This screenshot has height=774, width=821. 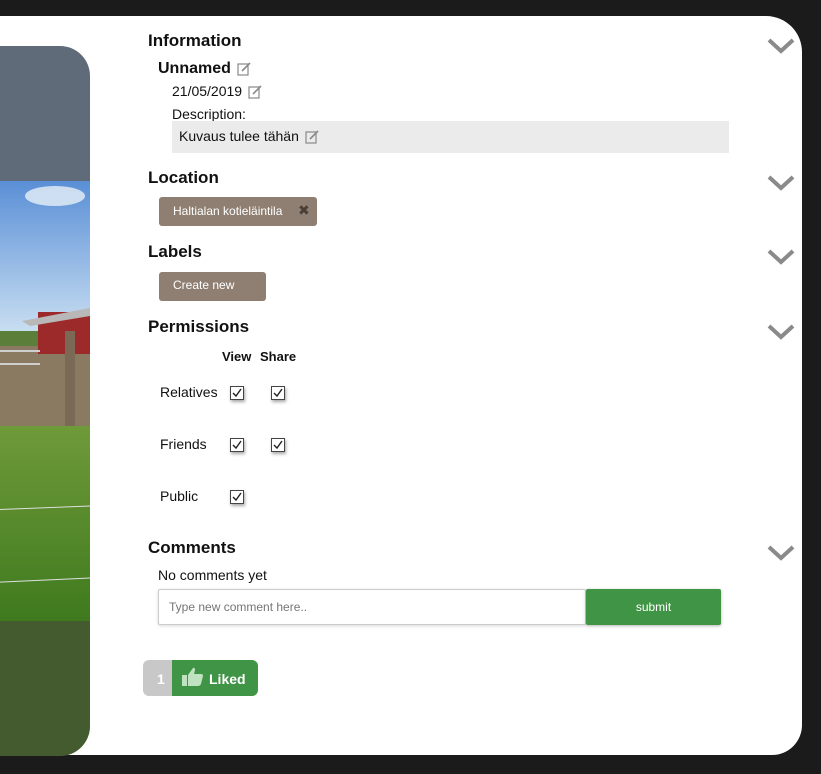 I want to click on photo-name: Unnamed, so click(x=204, y=69).